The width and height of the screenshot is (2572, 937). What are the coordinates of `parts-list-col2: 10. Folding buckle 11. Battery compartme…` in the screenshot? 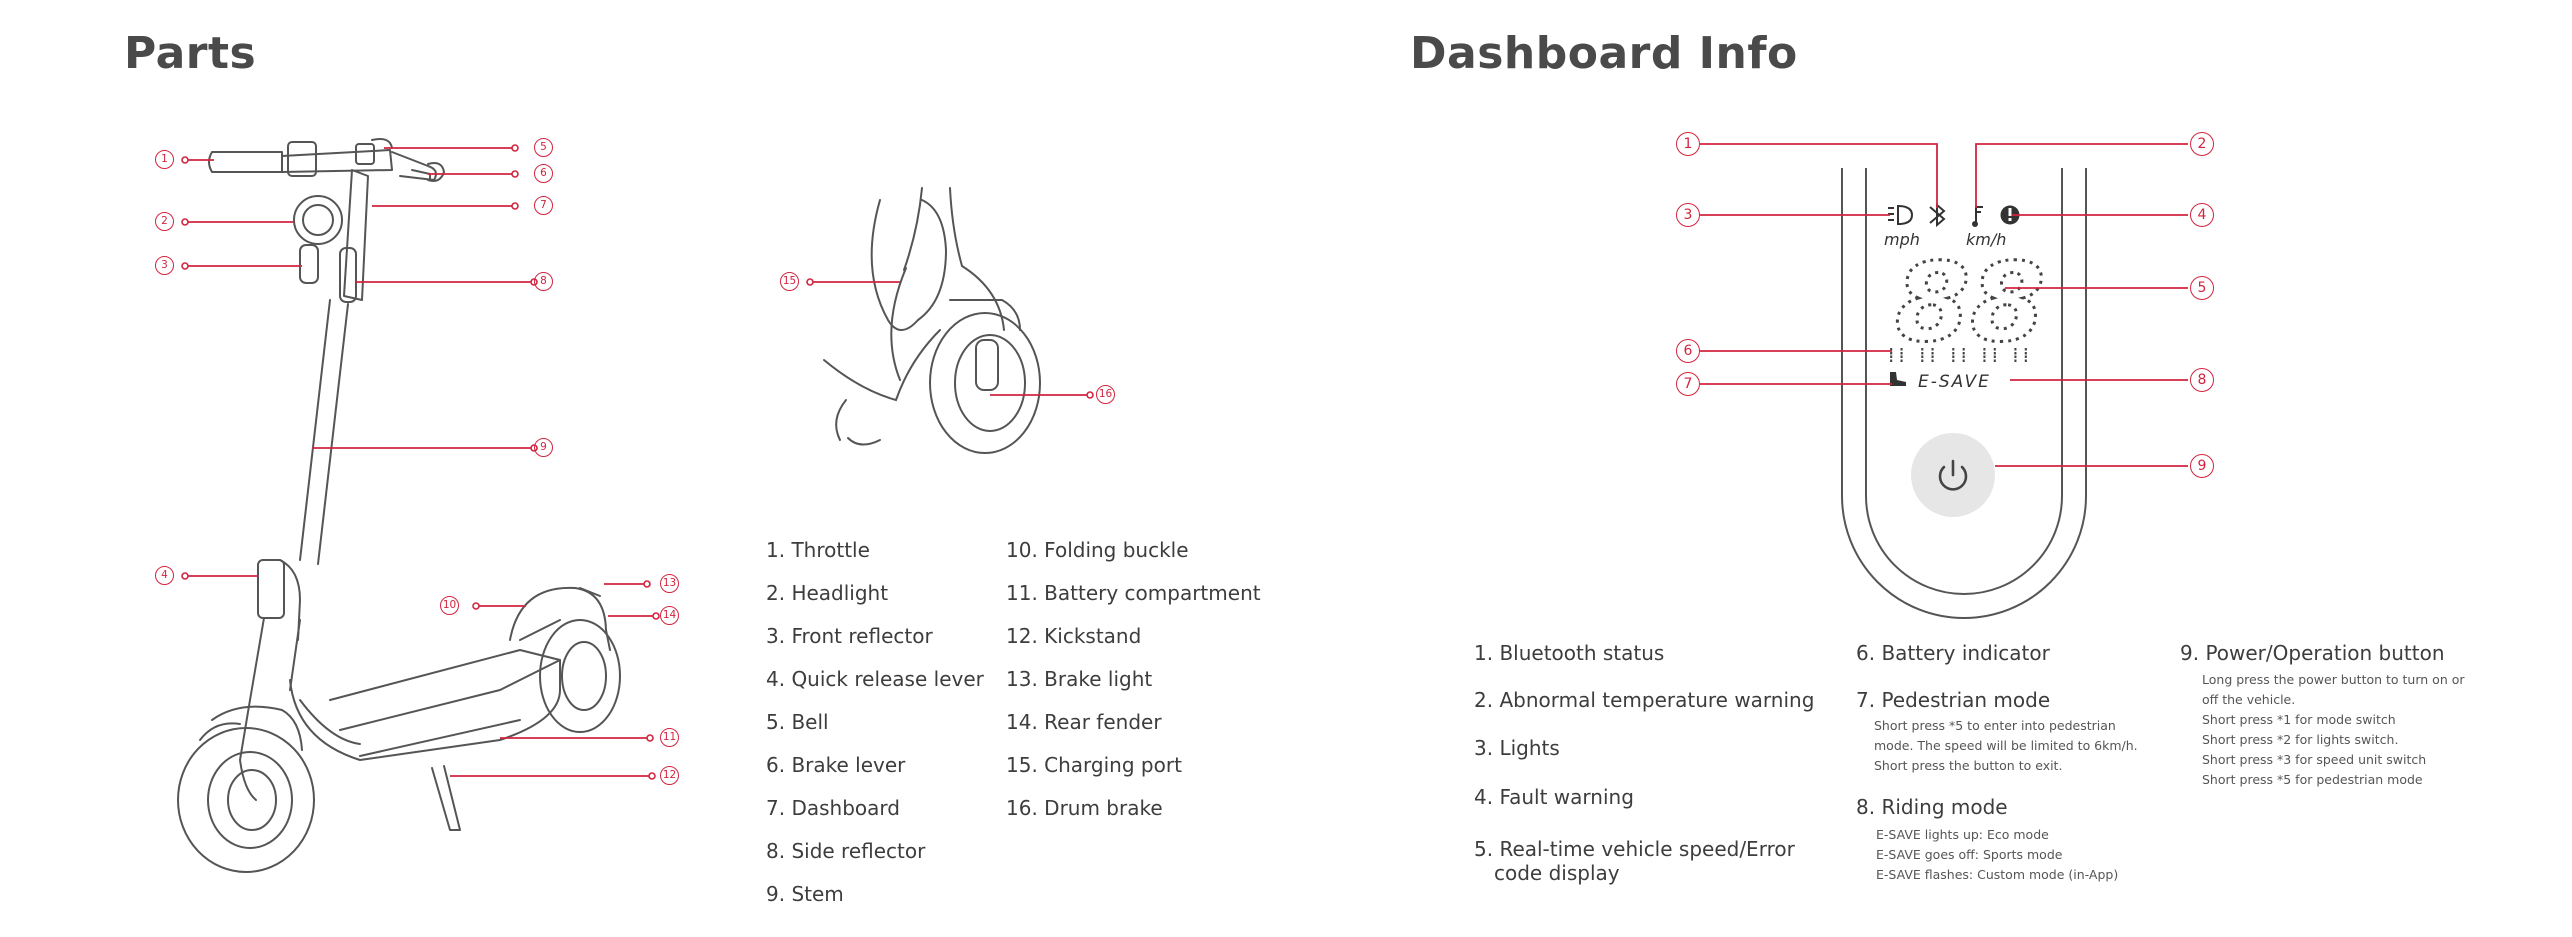 It's located at (1133, 679).